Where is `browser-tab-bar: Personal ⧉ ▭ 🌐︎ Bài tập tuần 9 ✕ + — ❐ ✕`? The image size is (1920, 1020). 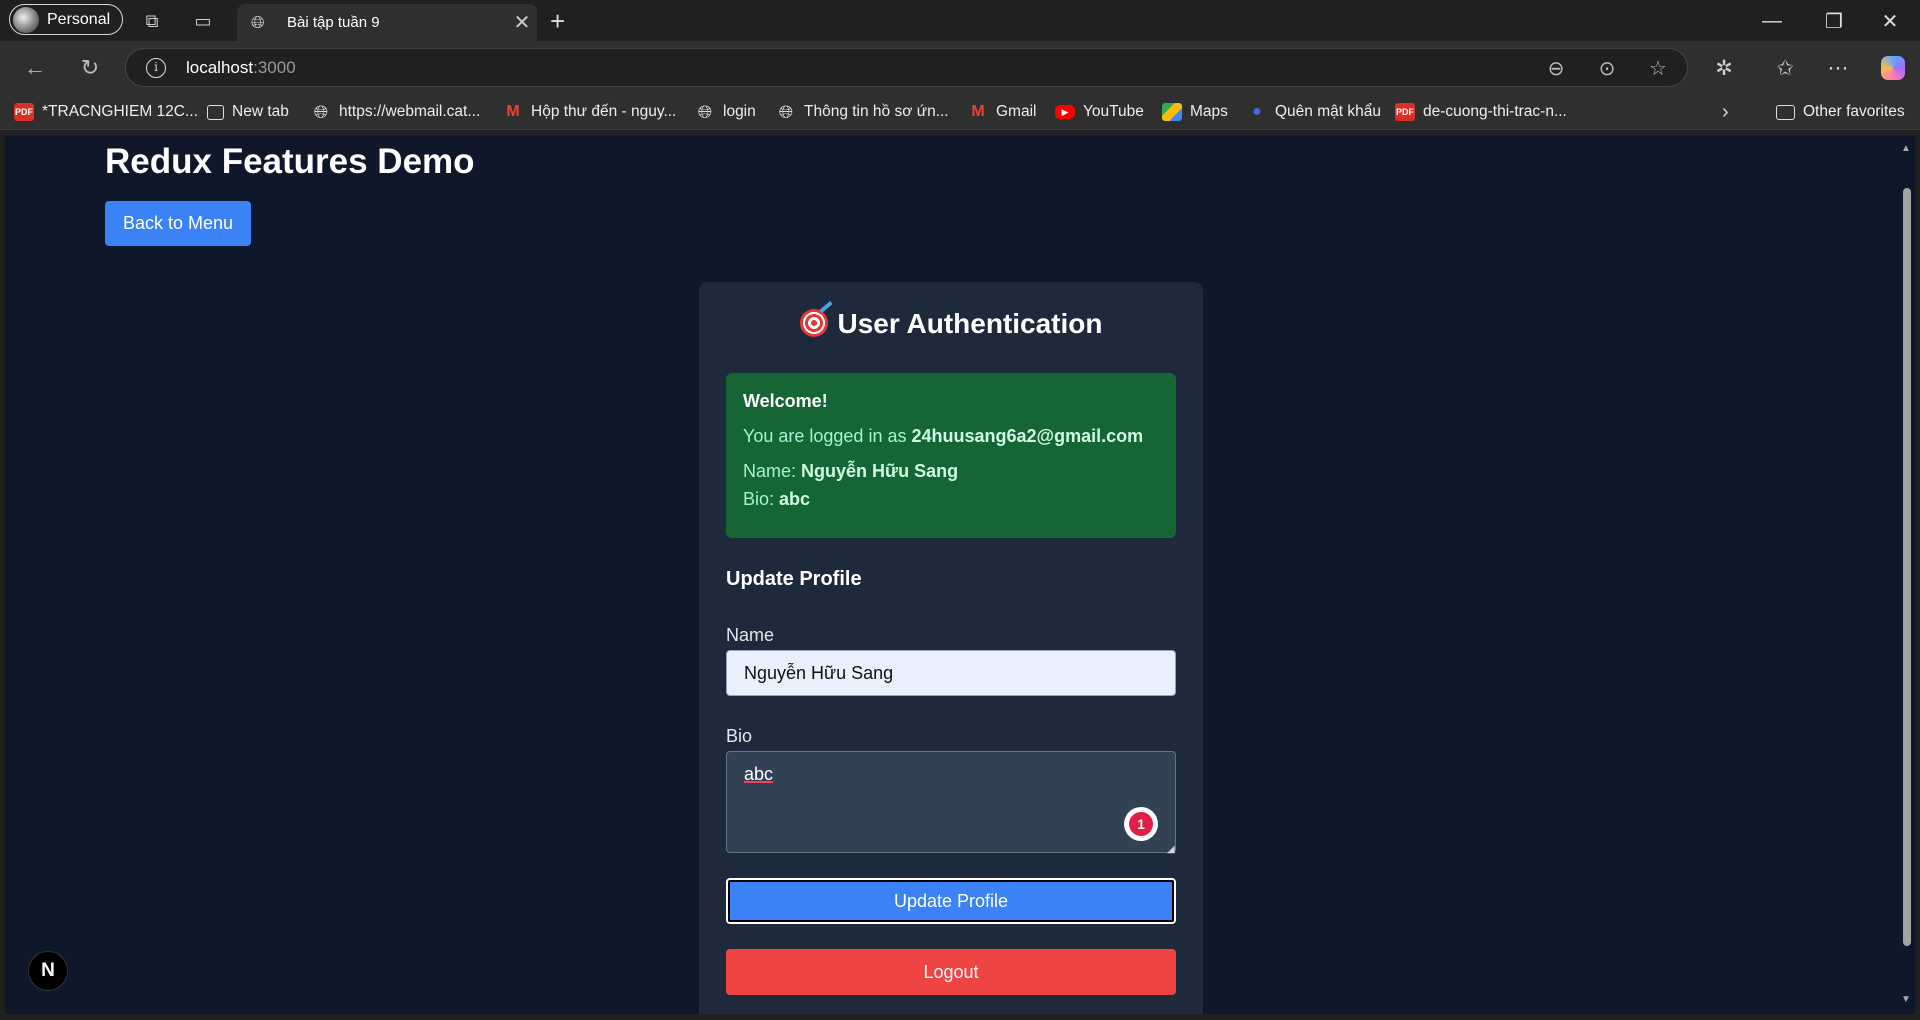 browser-tab-bar: Personal ⧉ ▭ 🌐︎ Bài tập tuần 9 ✕ + — ❐ ✕ is located at coordinates (960, 20).